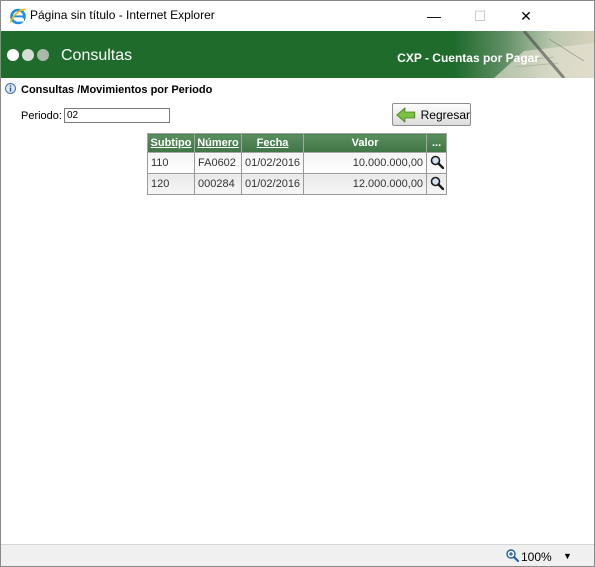 This screenshot has height=567, width=595. Describe the element at coordinates (445, 114) in the screenshot. I see `regresar-label: Regresar` at that location.